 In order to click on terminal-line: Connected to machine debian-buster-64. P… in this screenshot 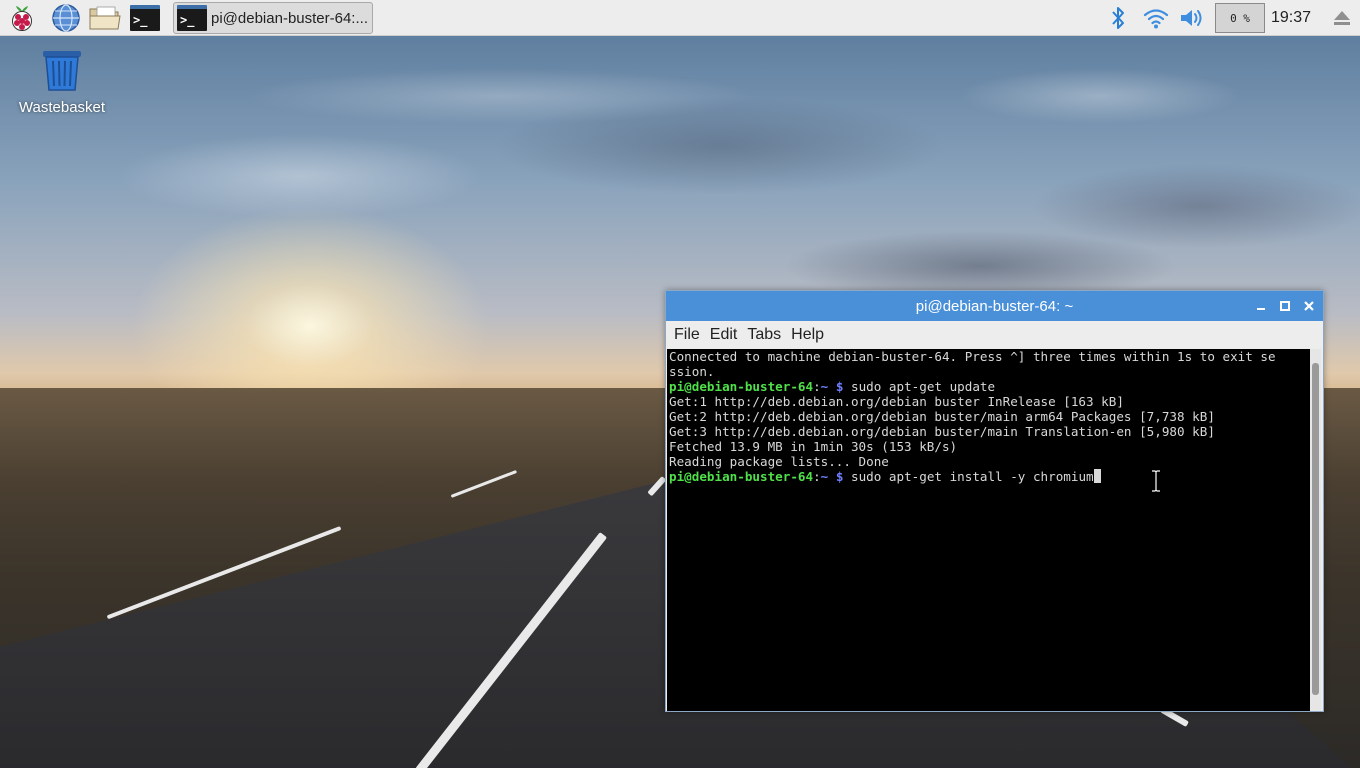, I will do `click(972, 356)`.